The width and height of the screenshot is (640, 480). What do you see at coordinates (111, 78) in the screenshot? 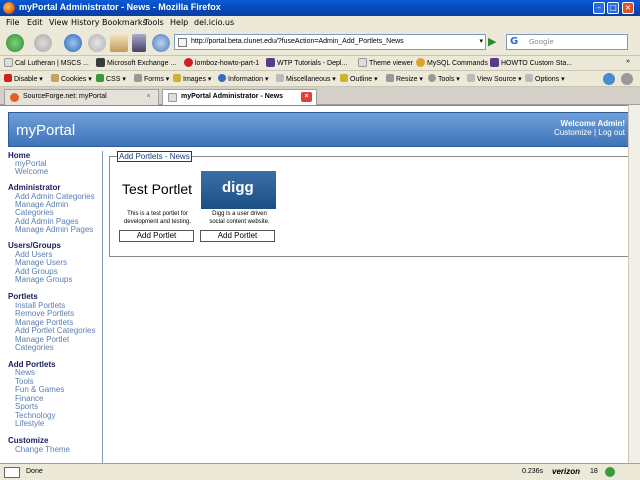
I see `dev-css: CSS ▾` at bounding box center [111, 78].